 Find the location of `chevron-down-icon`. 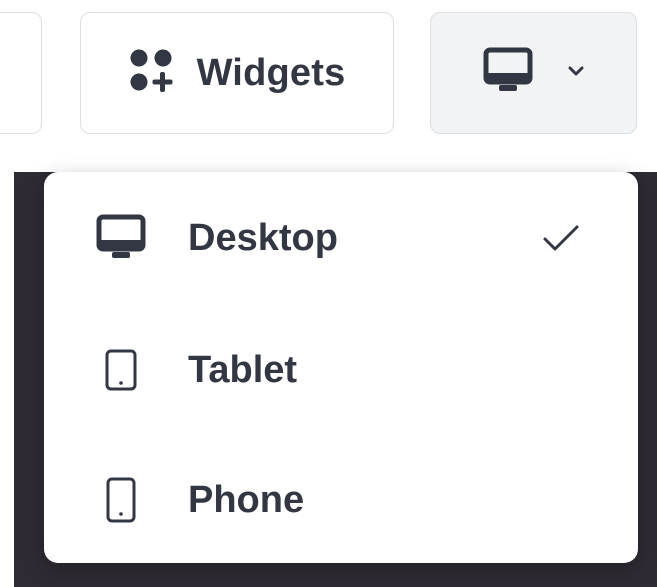

chevron-down-icon is located at coordinates (576, 73).